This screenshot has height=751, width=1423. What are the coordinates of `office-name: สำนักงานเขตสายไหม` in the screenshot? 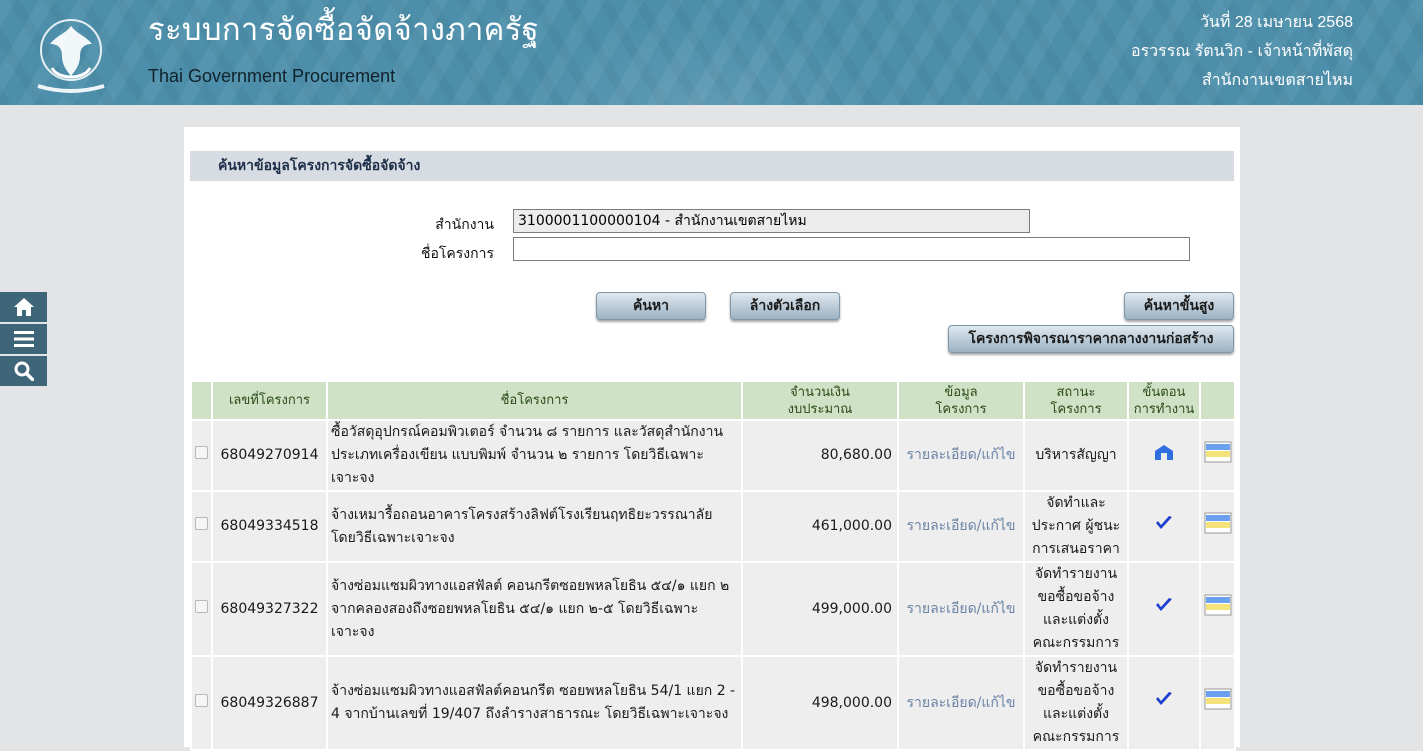 It's located at (1277, 80).